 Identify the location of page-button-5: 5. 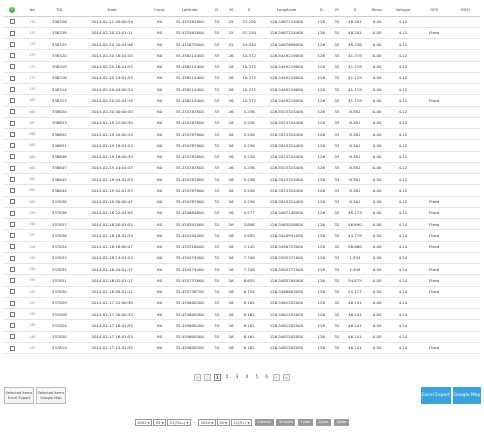
(256, 377).